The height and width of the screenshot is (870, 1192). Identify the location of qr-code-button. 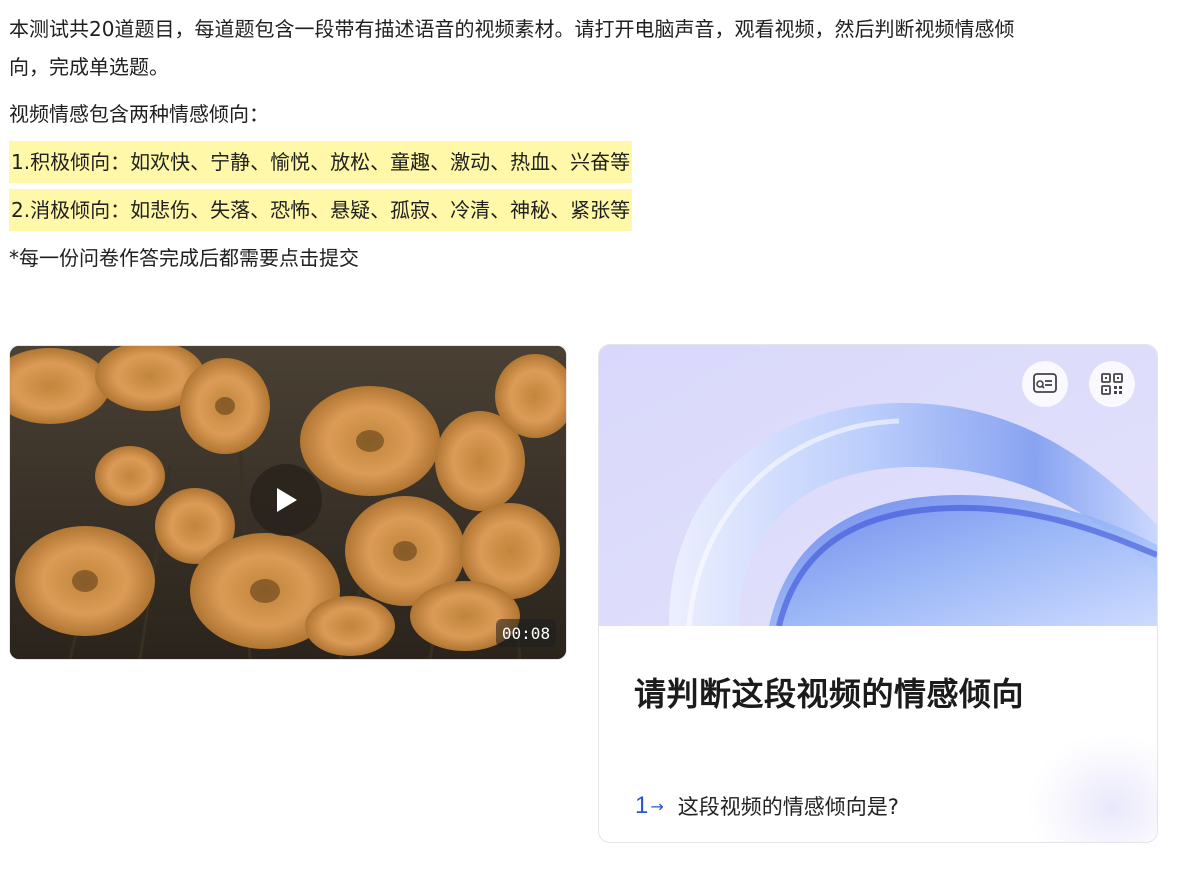
(1112, 384).